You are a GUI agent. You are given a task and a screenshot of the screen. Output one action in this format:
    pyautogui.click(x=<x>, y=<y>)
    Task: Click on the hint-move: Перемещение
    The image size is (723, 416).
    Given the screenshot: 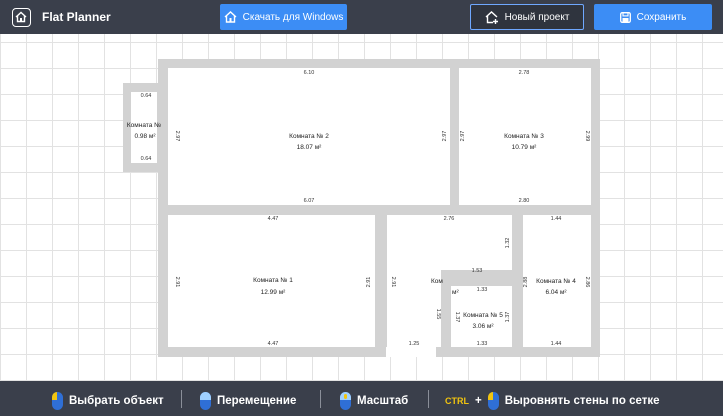 What is the action you would take?
    pyautogui.click(x=248, y=401)
    